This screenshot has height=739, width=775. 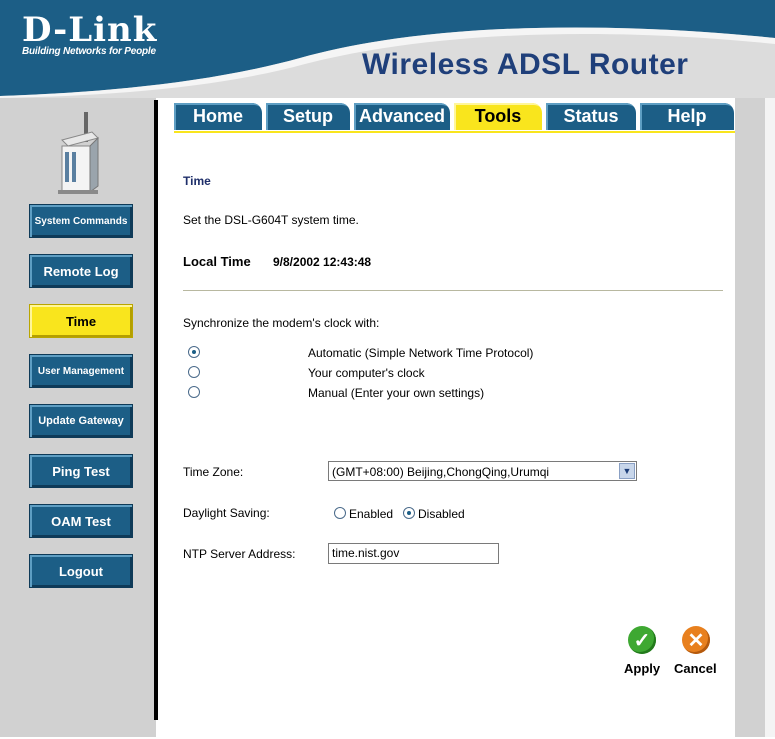 I want to click on sidebar-item-remote-log: Remote Log, so click(x=81, y=271).